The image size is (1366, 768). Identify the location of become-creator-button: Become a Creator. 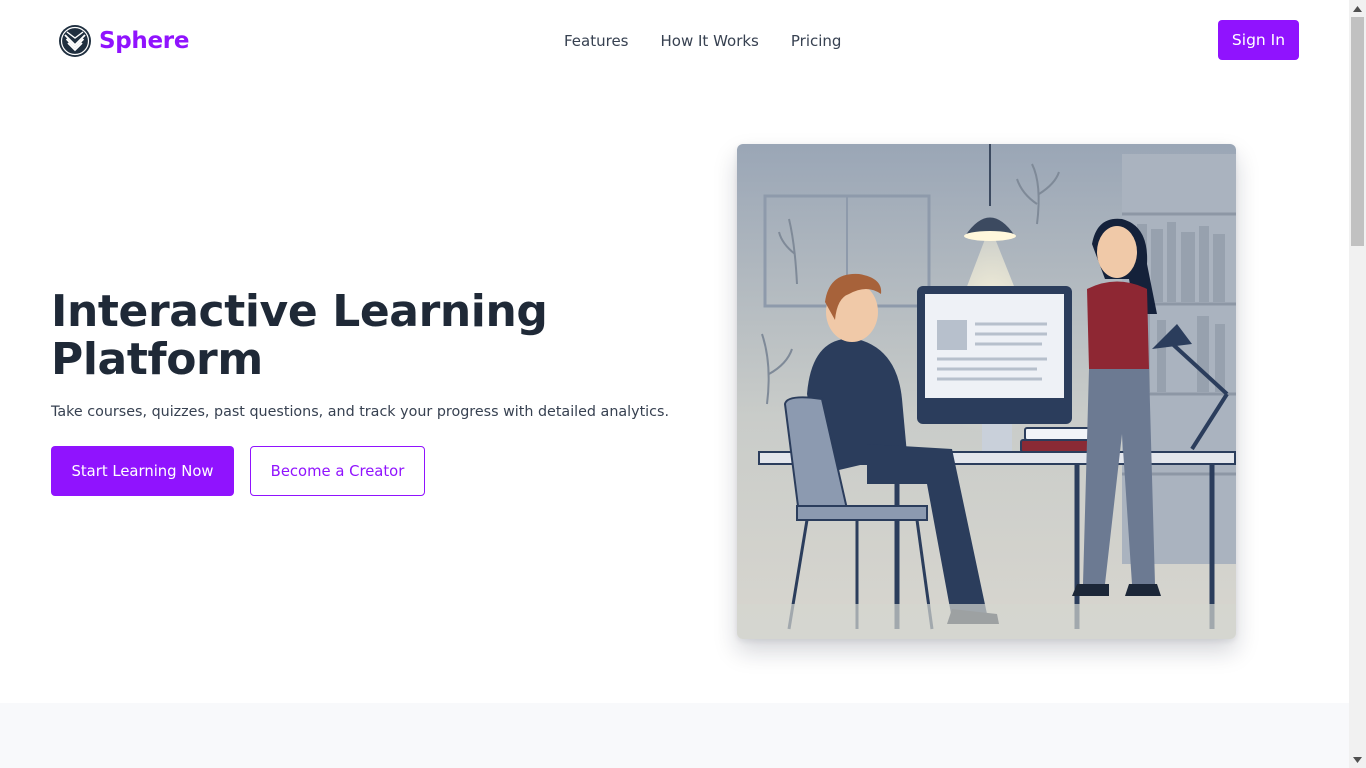
(337, 471).